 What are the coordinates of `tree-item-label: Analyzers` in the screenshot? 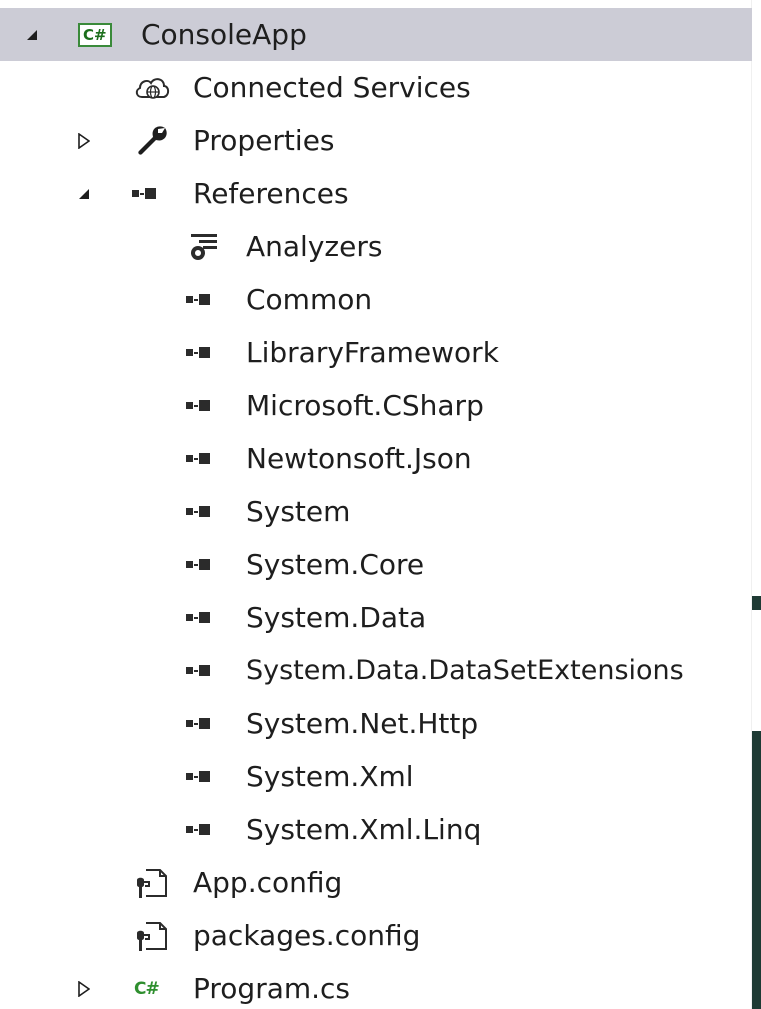 It's located at (314, 246).